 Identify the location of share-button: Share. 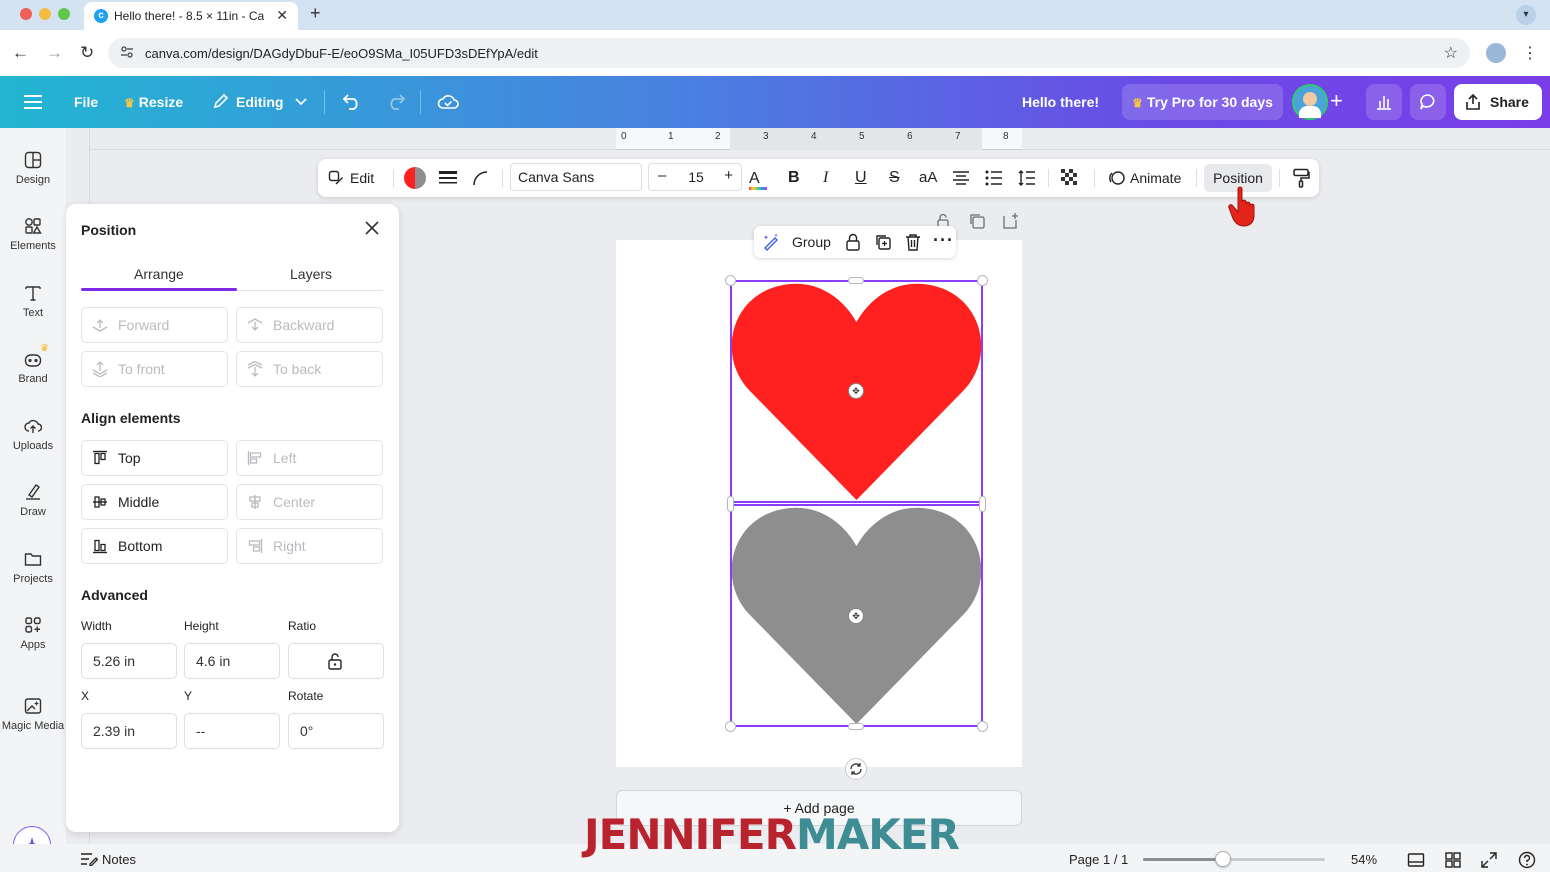
(1498, 102).